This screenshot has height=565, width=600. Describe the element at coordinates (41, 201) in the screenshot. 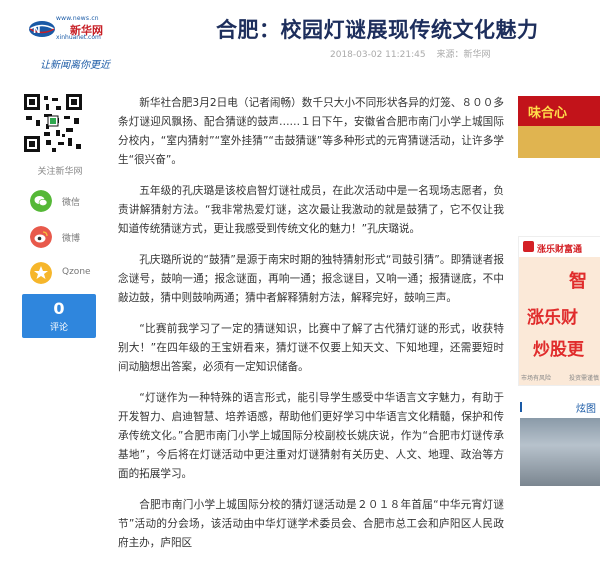

I see `wechat-icon` at that location.